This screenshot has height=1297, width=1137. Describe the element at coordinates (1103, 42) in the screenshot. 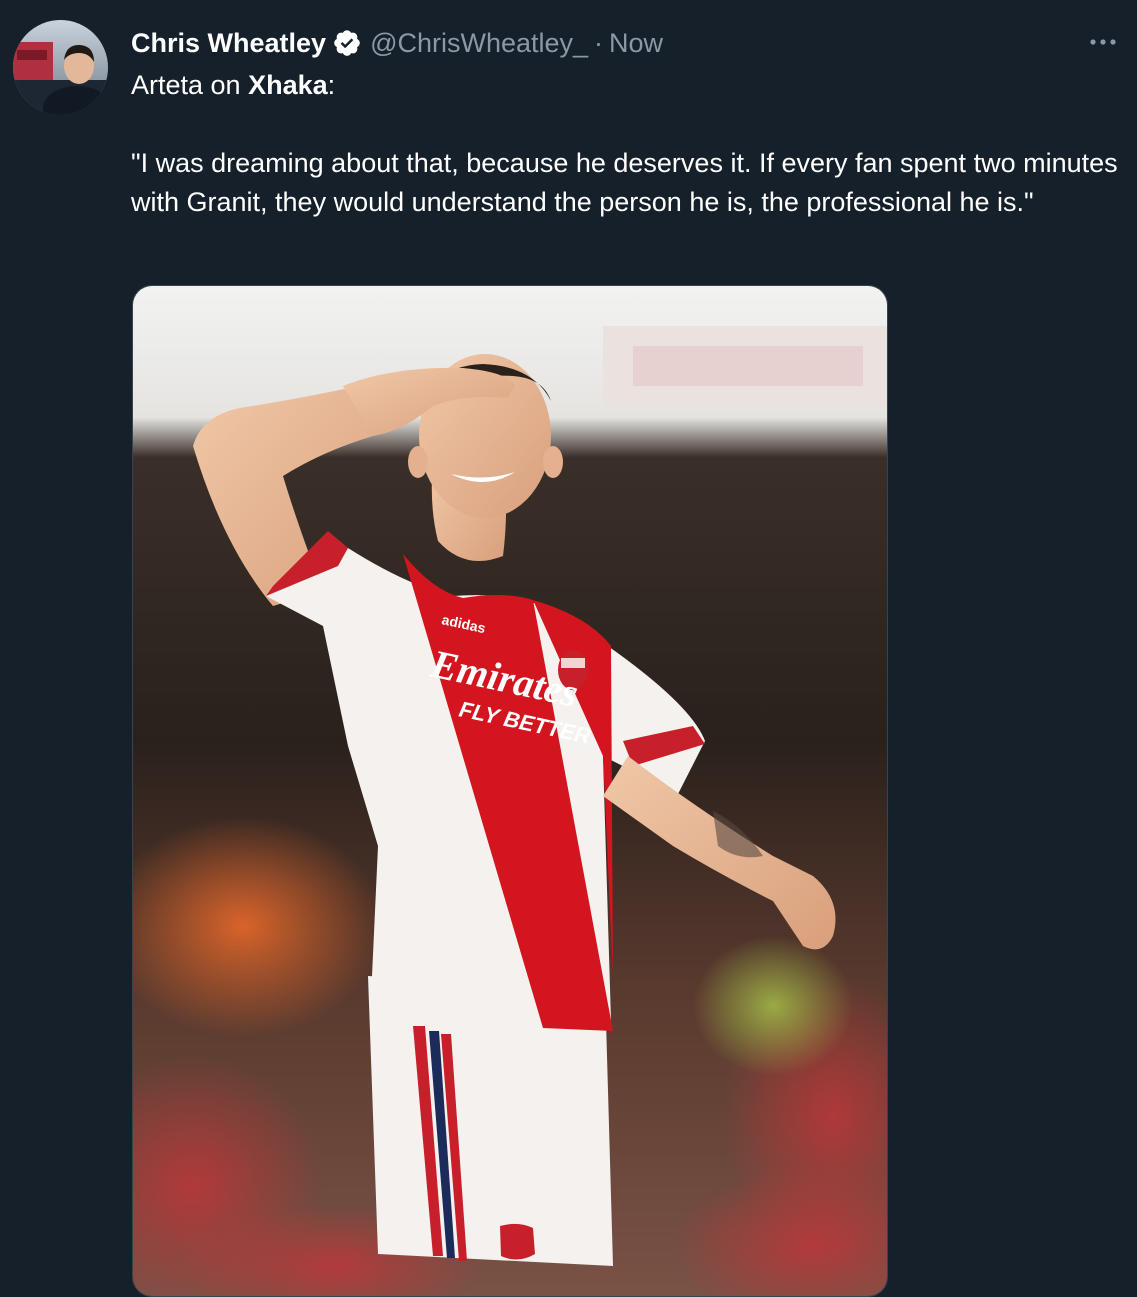

I see `more-horizontal-icon` at that location.